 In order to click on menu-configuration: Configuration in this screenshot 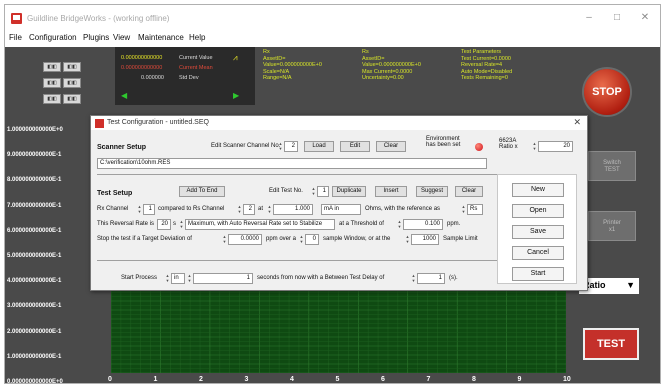, I will do `click(53, 37)`.